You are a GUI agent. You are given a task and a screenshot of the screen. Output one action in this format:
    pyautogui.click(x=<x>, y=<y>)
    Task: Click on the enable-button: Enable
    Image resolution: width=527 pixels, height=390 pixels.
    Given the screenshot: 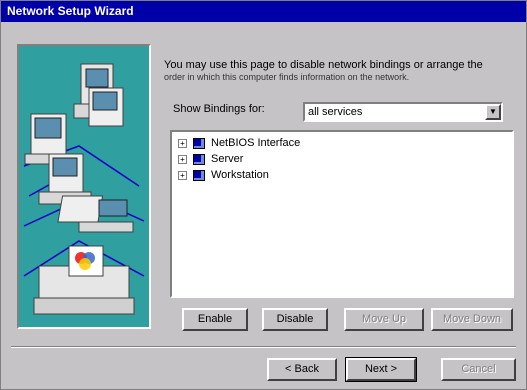 What is the action you would take?
    pyautogui.click(x=215, y=319)
    